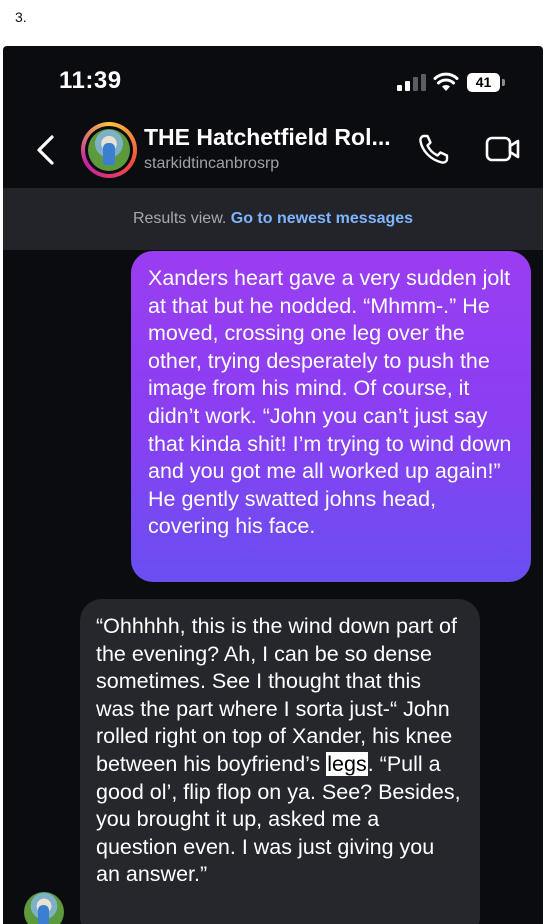 The height and width of the screenshot is (924, 547). What do you see at coordinates (90, 80) in the screenshot?
I see `status-time: 11:39` at bounding box center [90, 80].